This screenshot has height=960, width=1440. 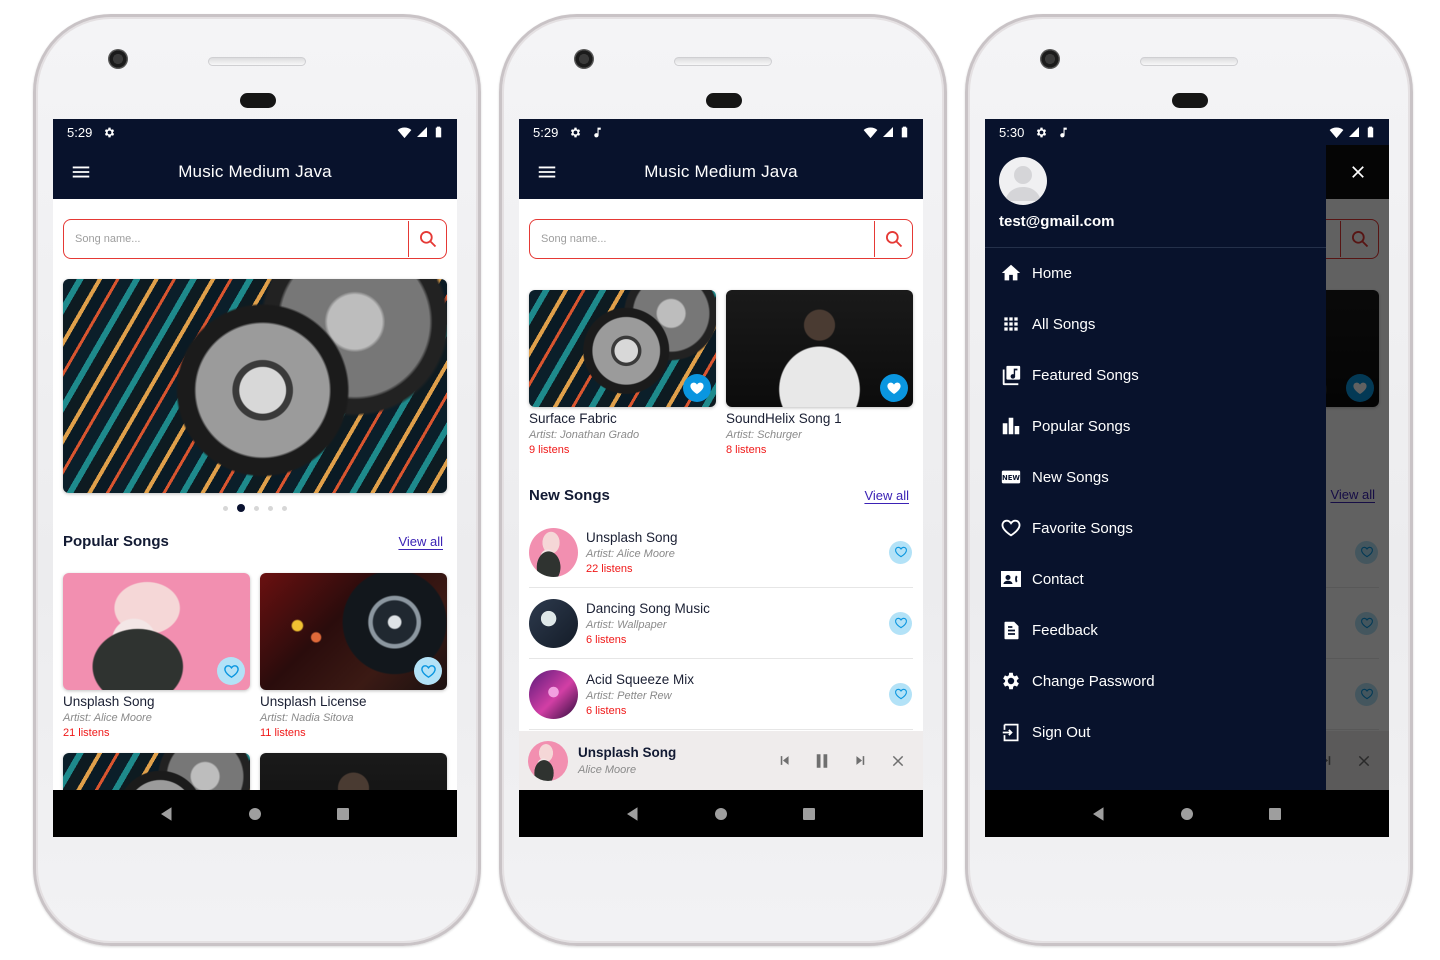 I want to click on drawer-item-featured-songs: Featured Songs, so click(x=1155, y=375).